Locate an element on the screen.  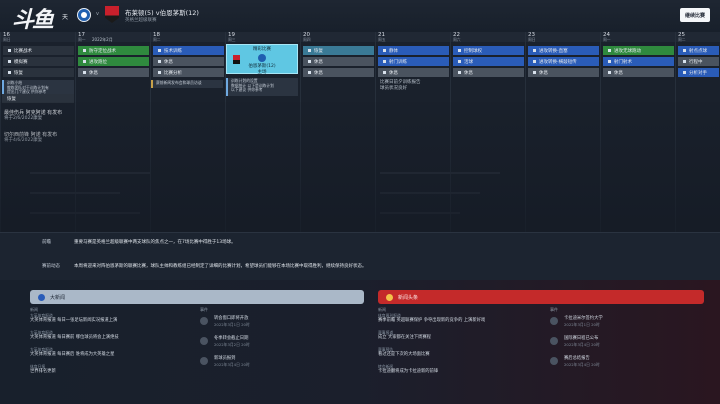
calendar-day: 21 周五 静体 射门训练 休息 is located at coordinates (412, 132).